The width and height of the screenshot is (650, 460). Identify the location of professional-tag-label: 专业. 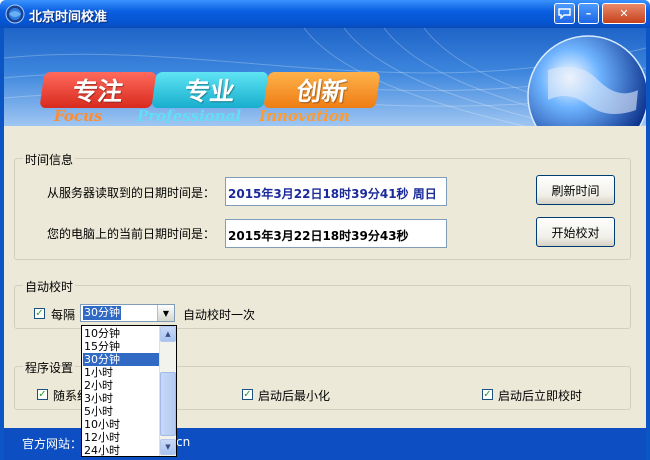
(209, 91).